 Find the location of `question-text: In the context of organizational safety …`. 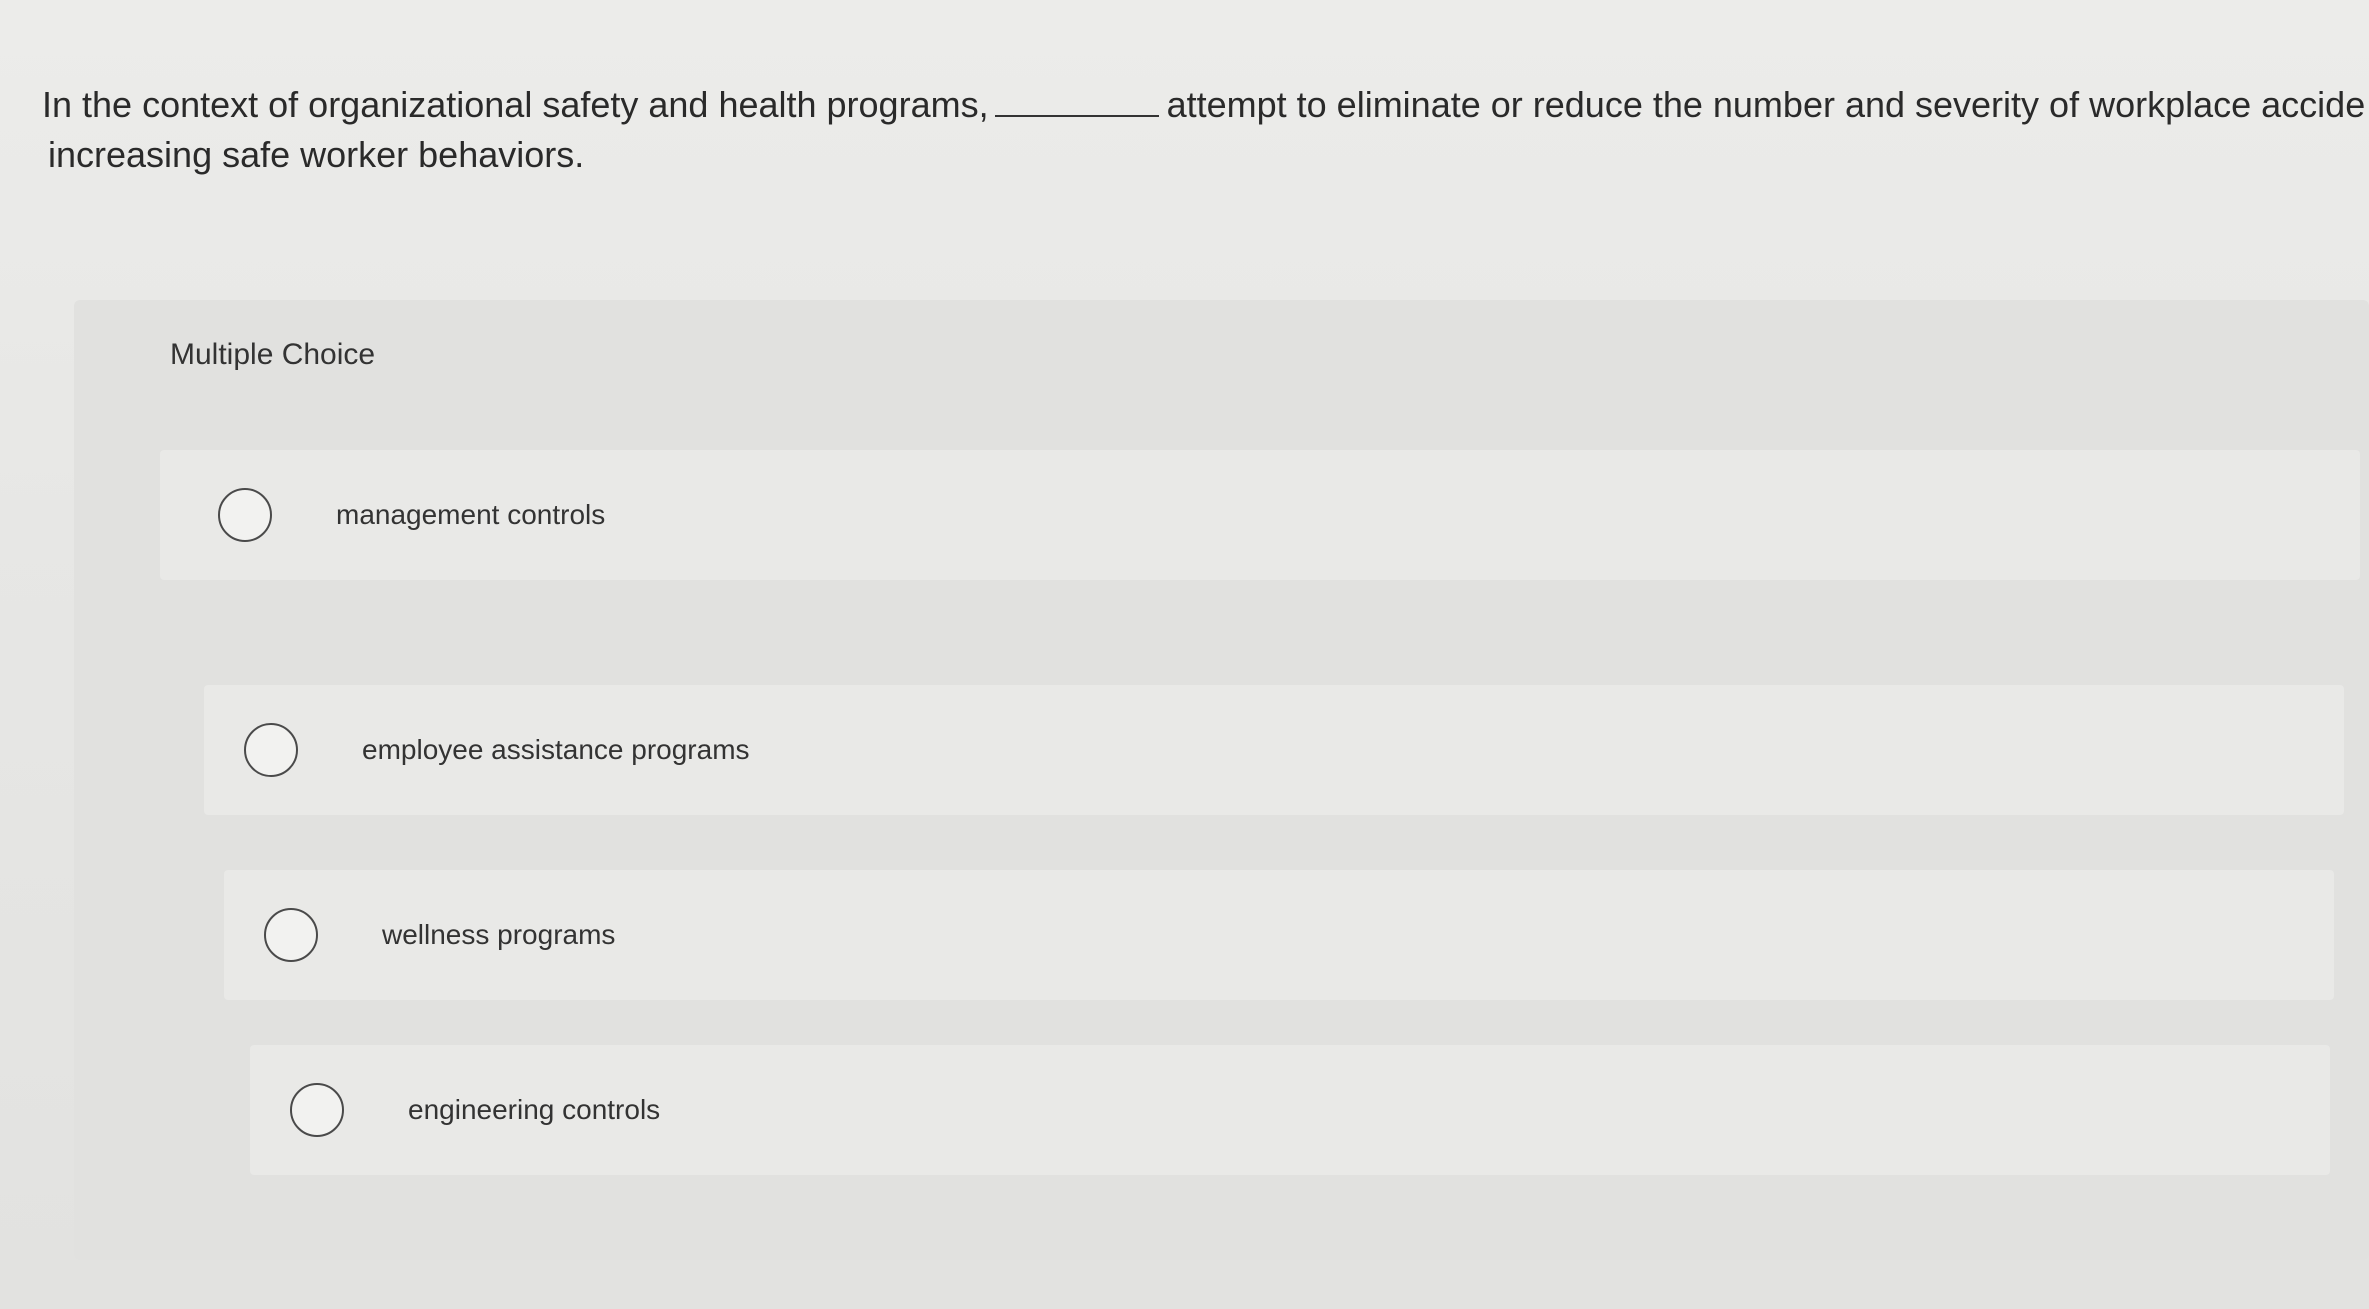

question-text: In the context of organizational safety … is located at coordinates (1205, 130).